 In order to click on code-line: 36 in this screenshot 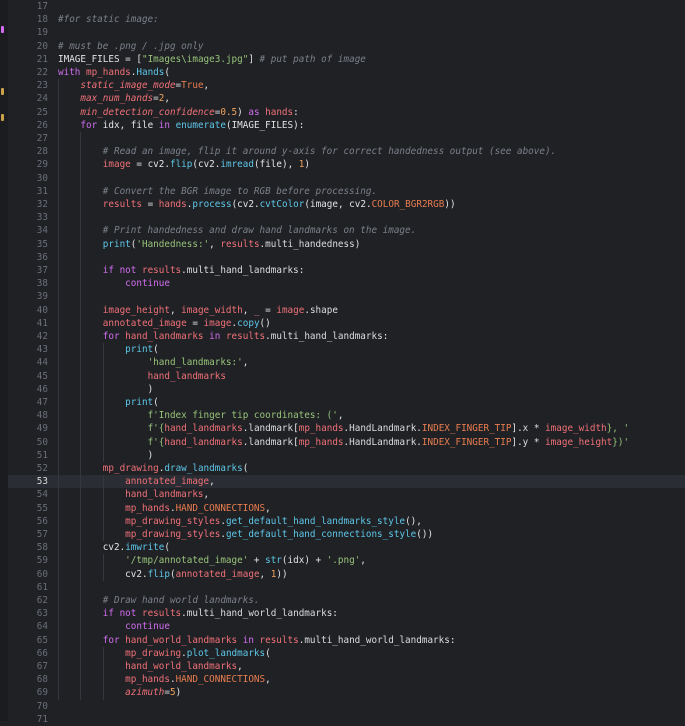, I will do `click(346, 257)`.